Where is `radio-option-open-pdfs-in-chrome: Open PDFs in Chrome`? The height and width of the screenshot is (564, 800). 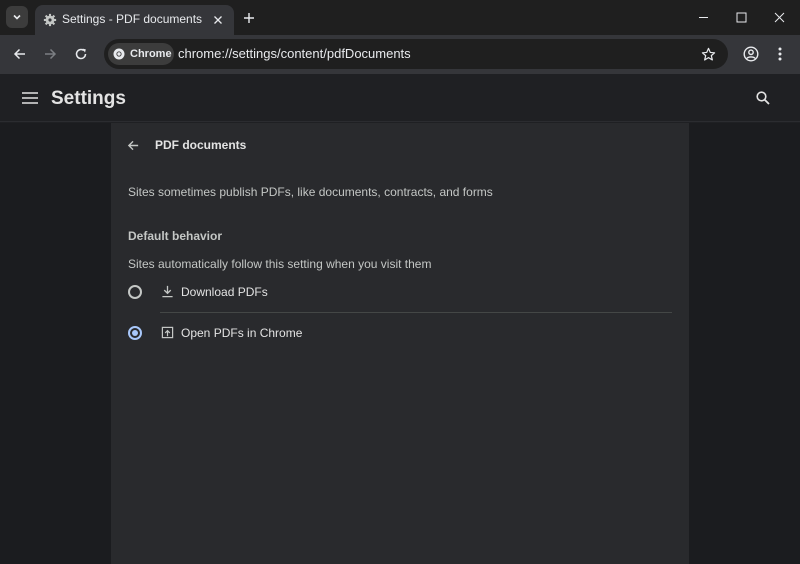 radio-option-open-pdfs-in-chrome: Open PDFs in Chrome is located at coordinates (400, 333).